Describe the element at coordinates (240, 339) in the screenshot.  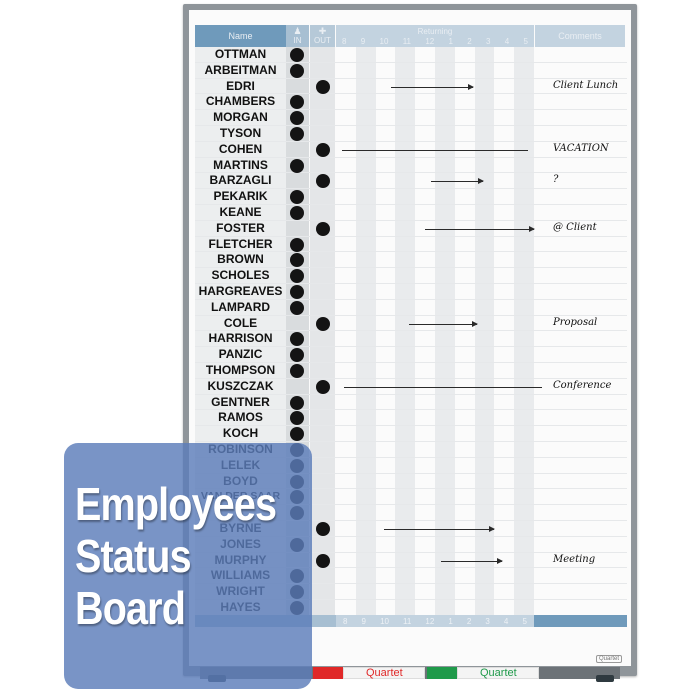
I see `employee-name: HARRISON` at that location.